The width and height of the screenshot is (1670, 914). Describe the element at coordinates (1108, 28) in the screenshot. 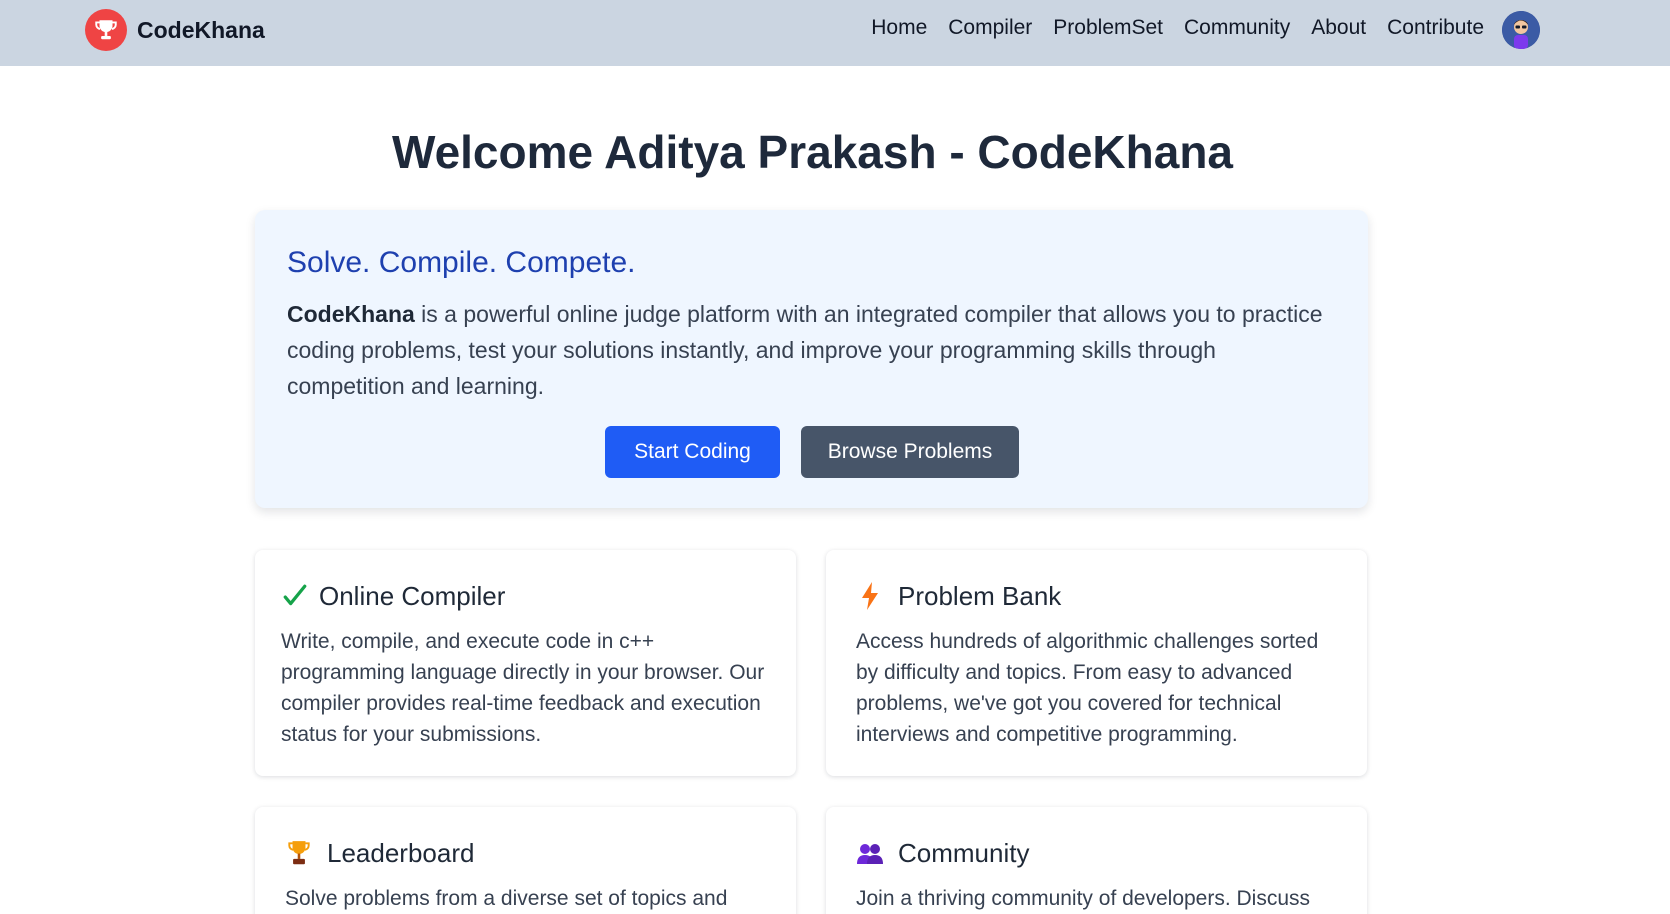

I see `nav-problemset: ProblemSet` at that location.